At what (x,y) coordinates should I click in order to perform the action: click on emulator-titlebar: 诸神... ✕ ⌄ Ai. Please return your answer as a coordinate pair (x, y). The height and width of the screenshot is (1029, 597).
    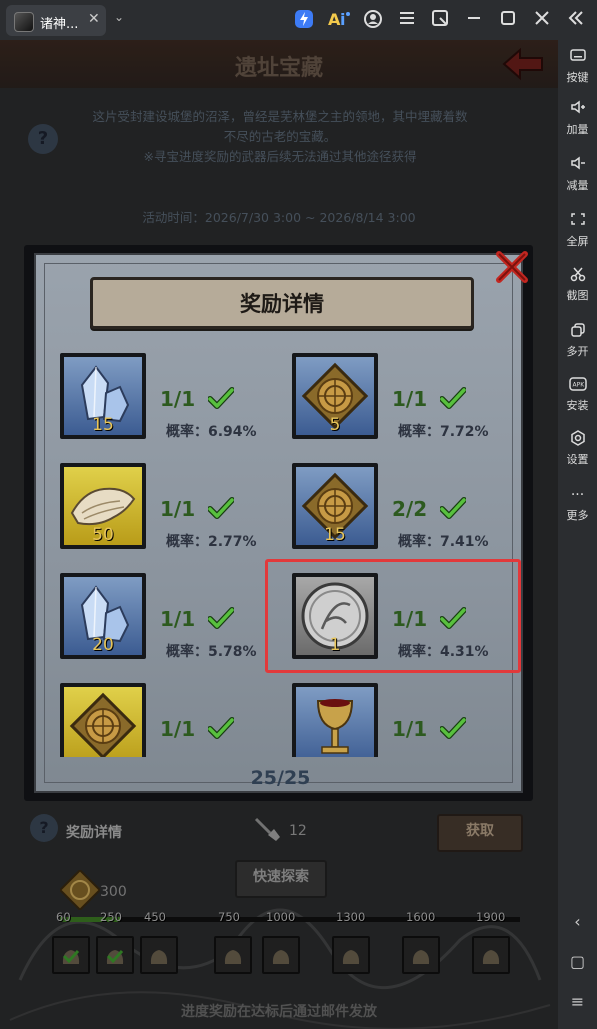
    Looking at the image, I should click on (298, 20).